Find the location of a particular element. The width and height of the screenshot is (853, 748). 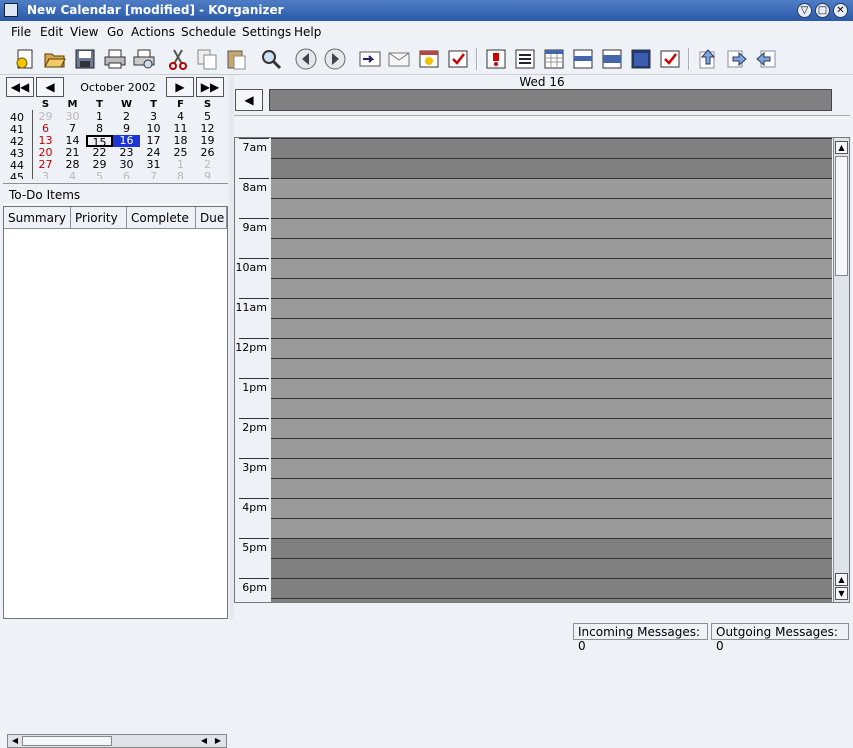

work-week-icon is located at coordinates (583, 59).